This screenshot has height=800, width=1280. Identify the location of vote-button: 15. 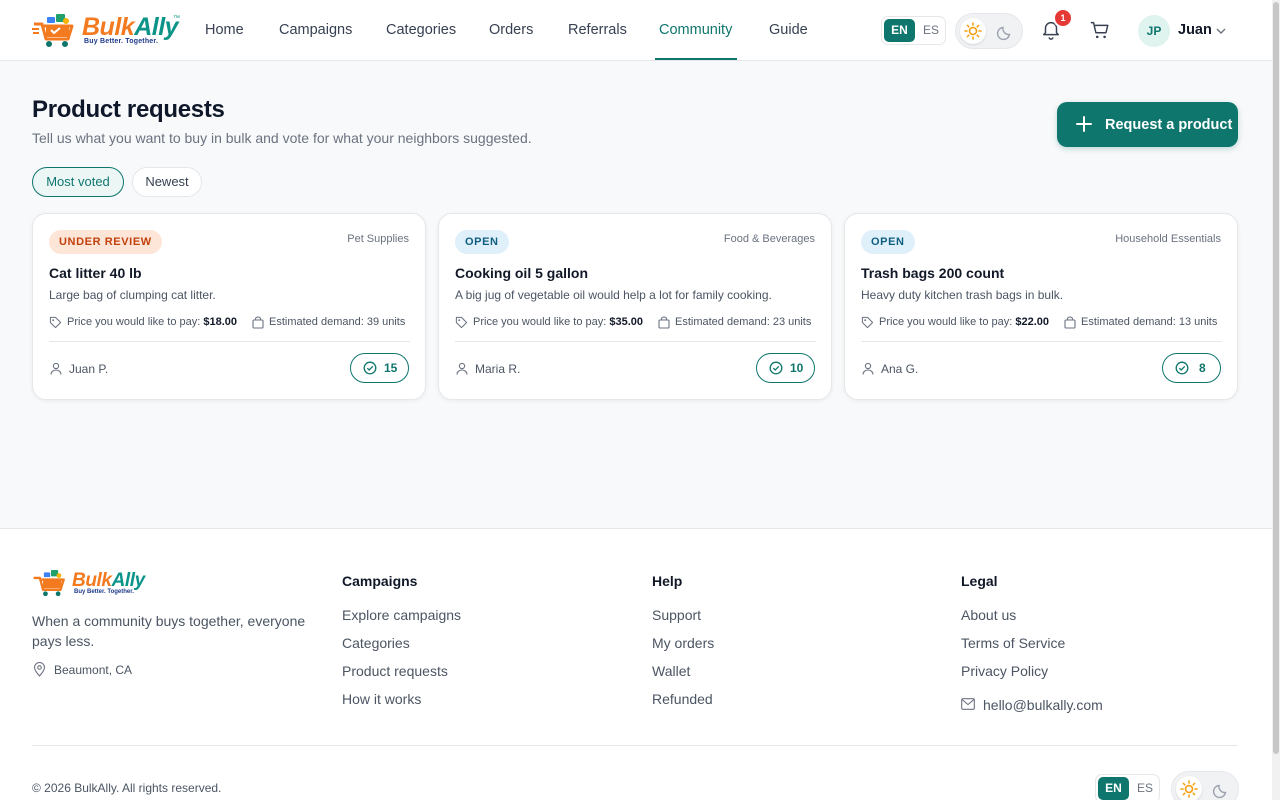
(379, 368).